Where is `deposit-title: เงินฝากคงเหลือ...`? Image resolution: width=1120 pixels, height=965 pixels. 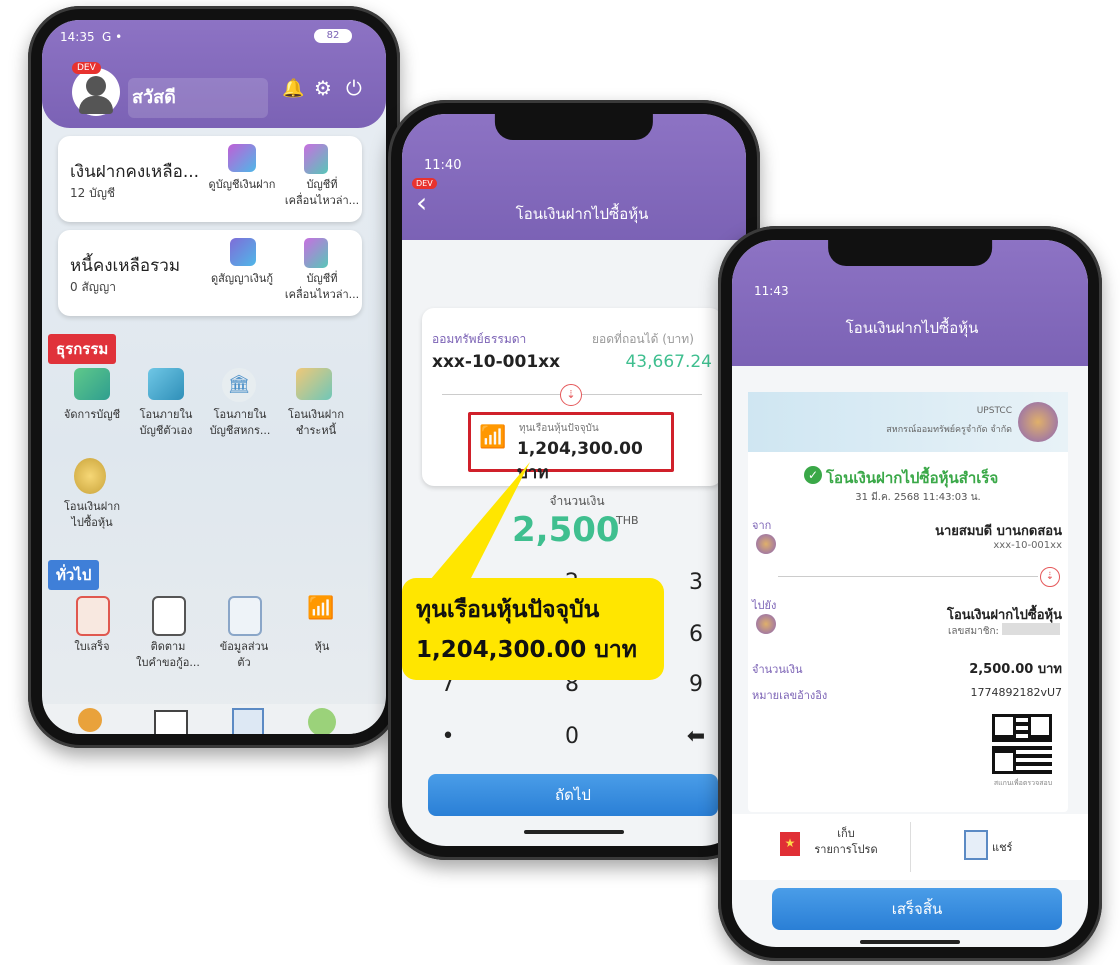 deposit-title: เงินฝากคงเหลือ... is located at coordinates (135, 172).